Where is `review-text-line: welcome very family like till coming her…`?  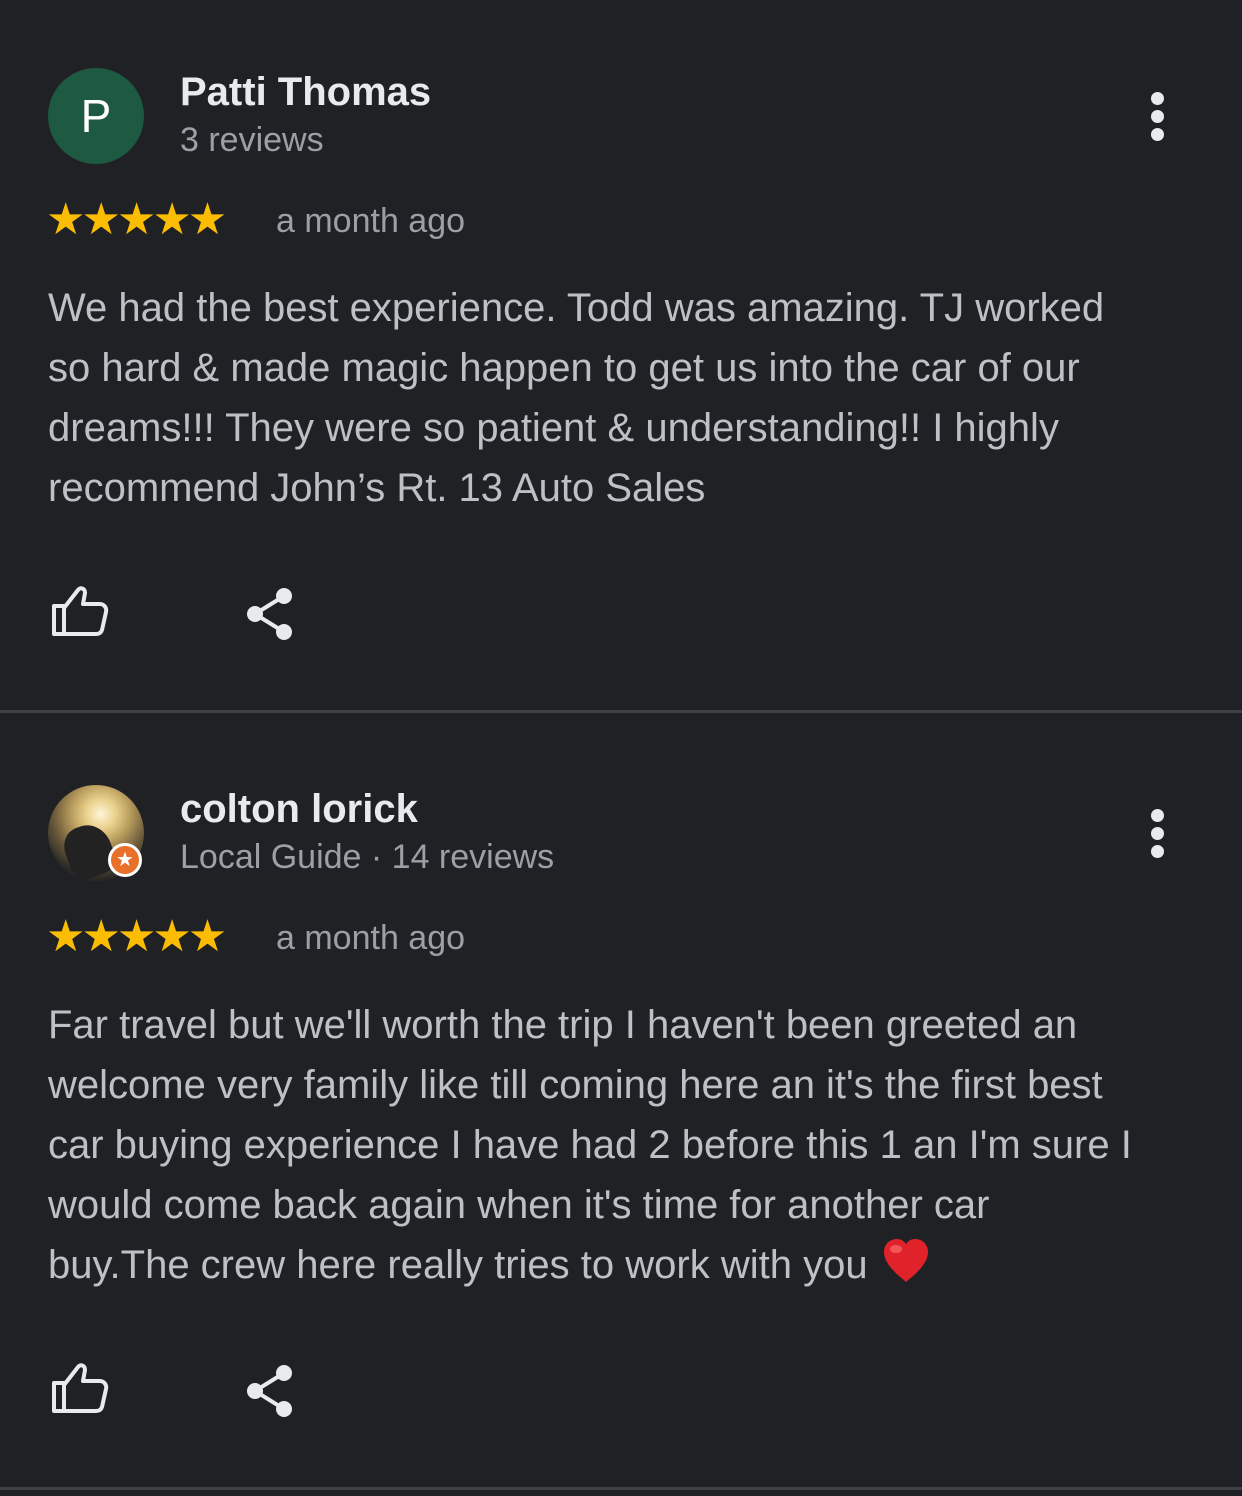
review-text-line: welcome very family like till coming her… is located at coordinates (575, 1085).